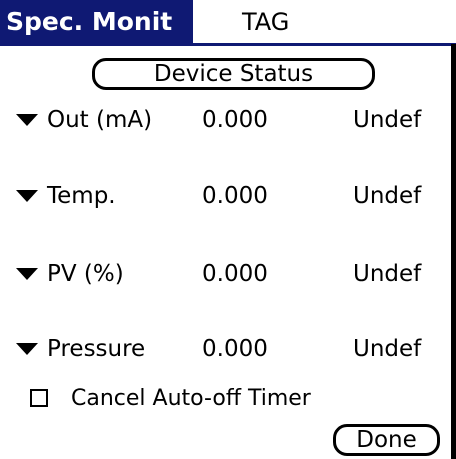 The height and width of the screenshot is (459, 456). I want to click on checkbox-unchecked-icon, so click(39, 398).